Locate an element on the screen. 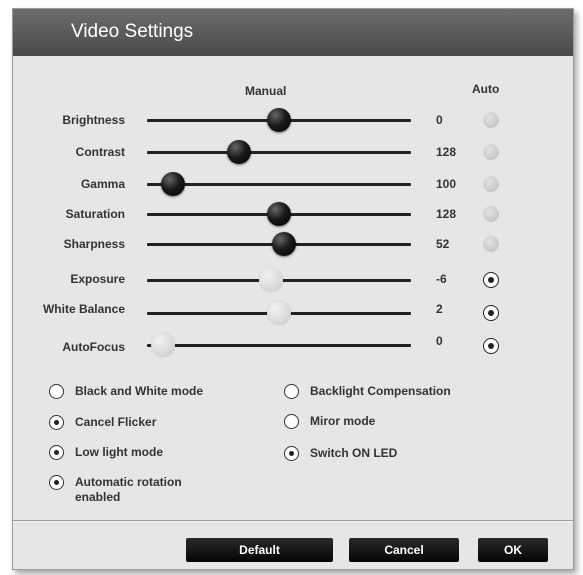 The image size is (583, 575). sharpness-value: 52 is located at coordinates (443, 244).